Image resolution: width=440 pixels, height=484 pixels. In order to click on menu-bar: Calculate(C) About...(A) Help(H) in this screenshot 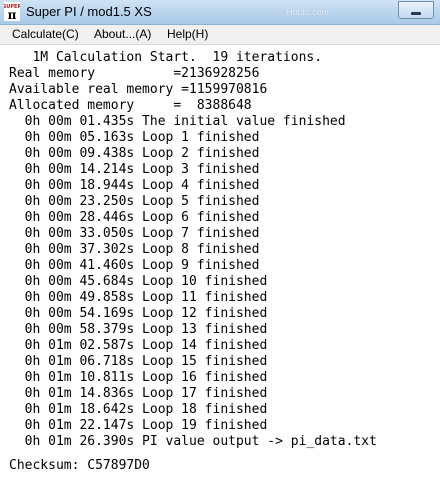, I will do `click(220, 35)`.